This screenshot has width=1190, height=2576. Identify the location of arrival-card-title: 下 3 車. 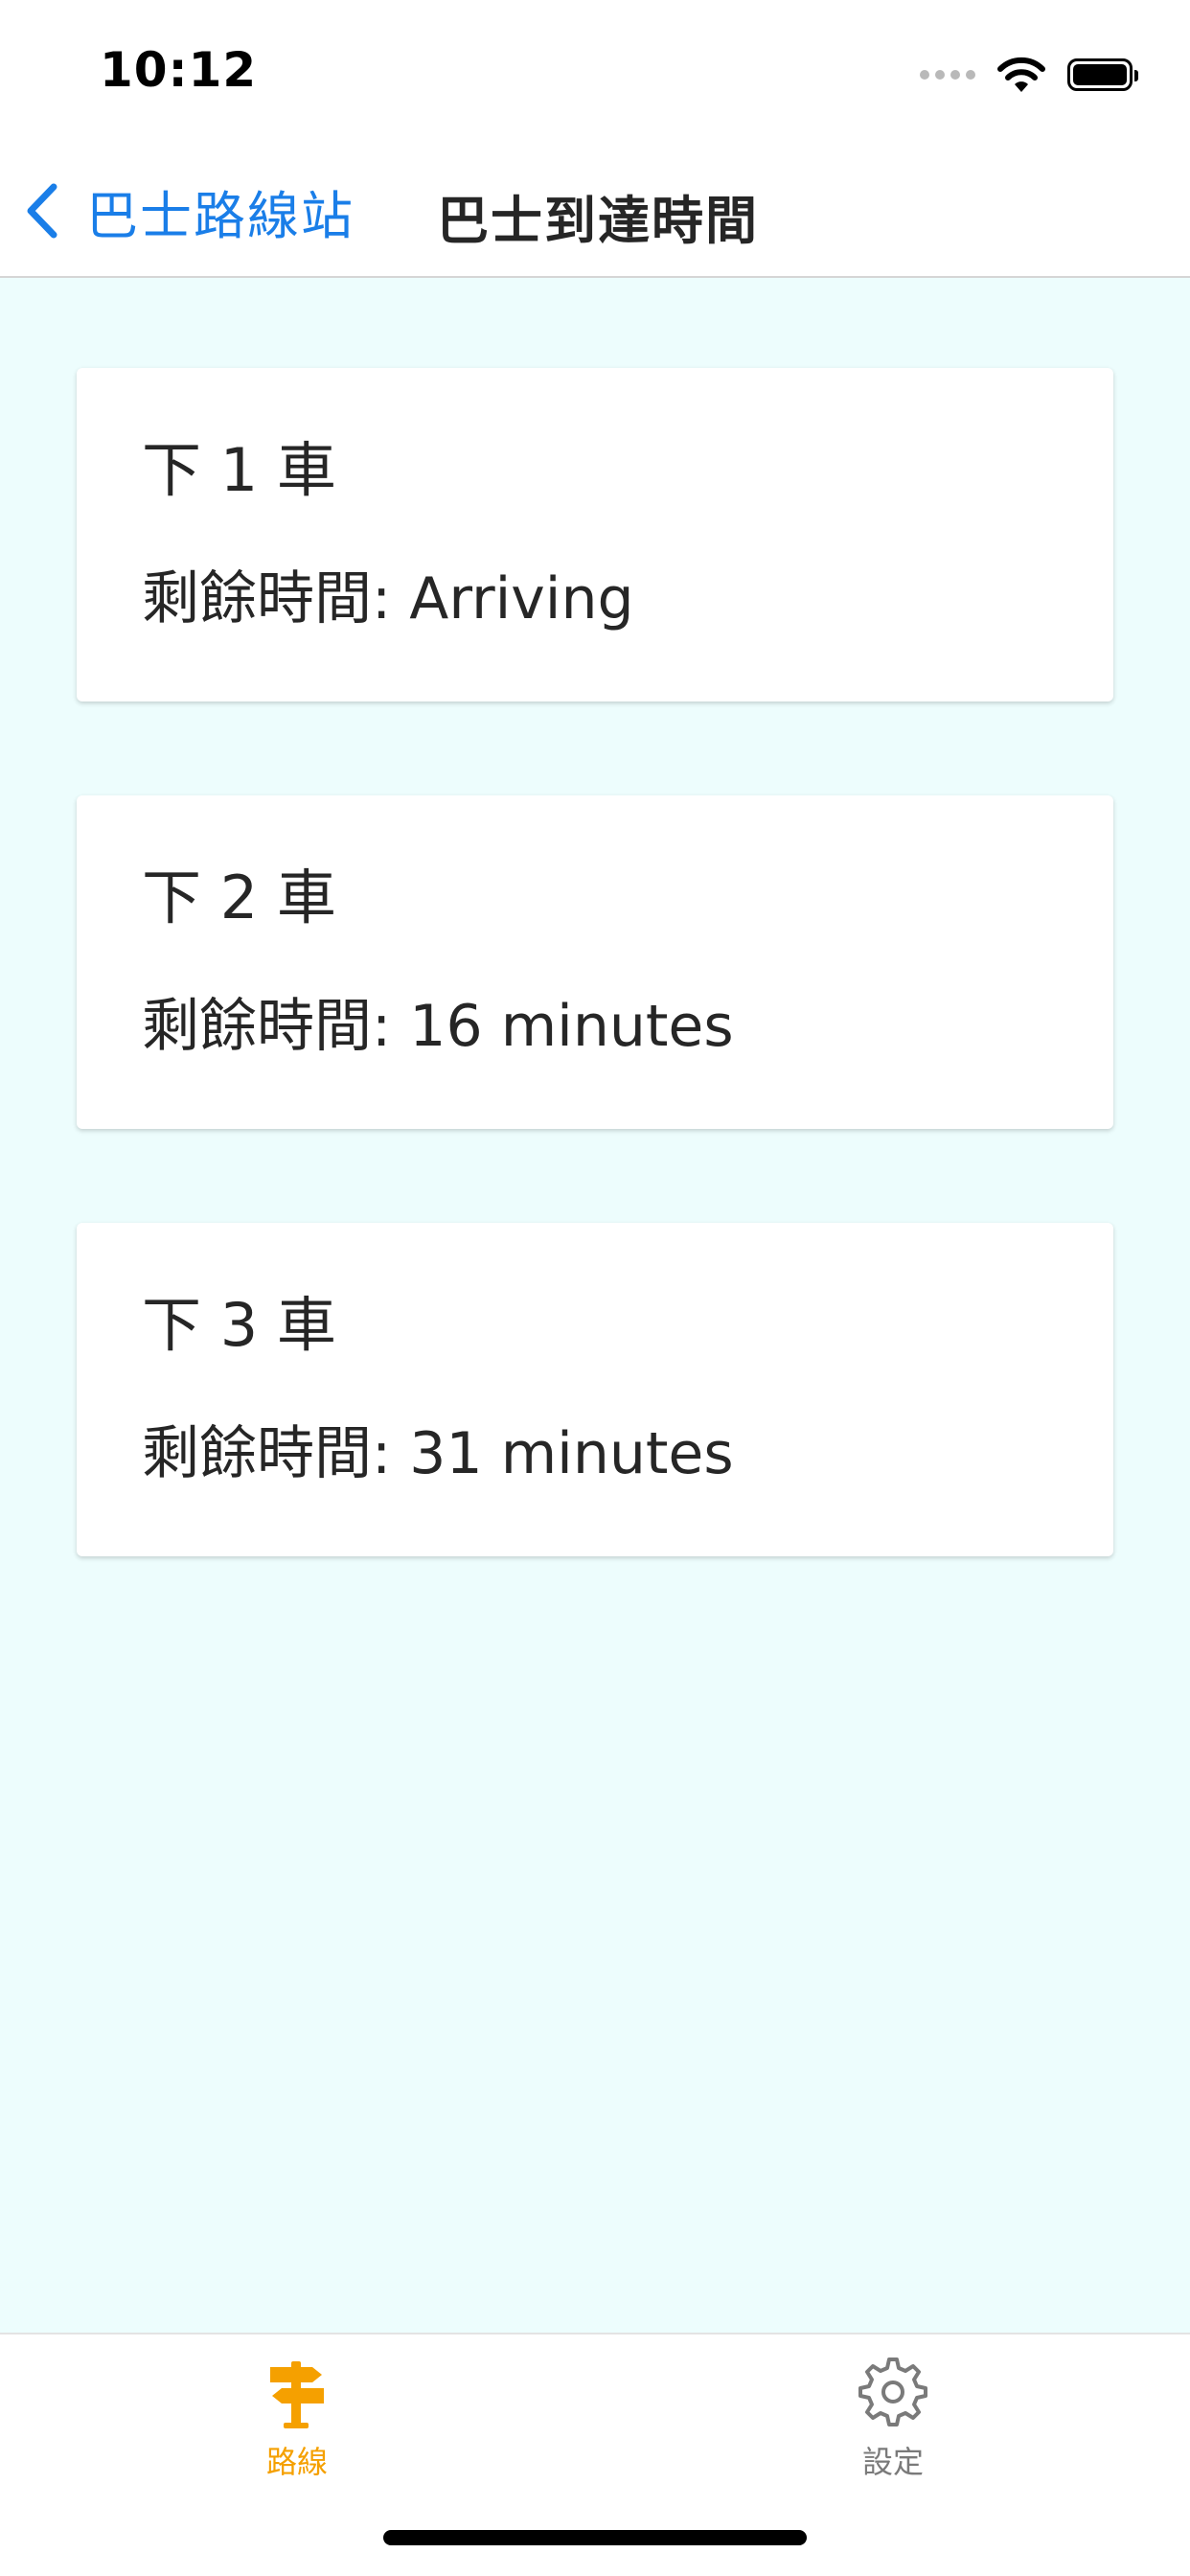
(239, 1325).